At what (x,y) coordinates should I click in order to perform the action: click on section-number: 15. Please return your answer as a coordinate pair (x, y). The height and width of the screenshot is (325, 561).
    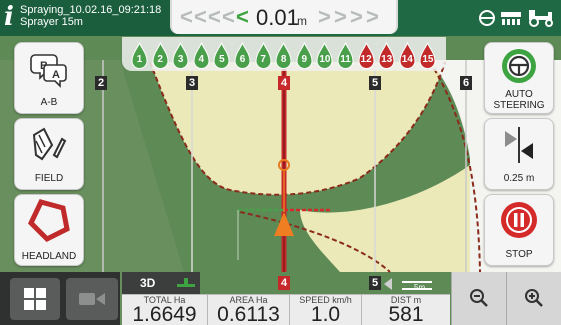
    Looking at the image, I should click on (428, 59).